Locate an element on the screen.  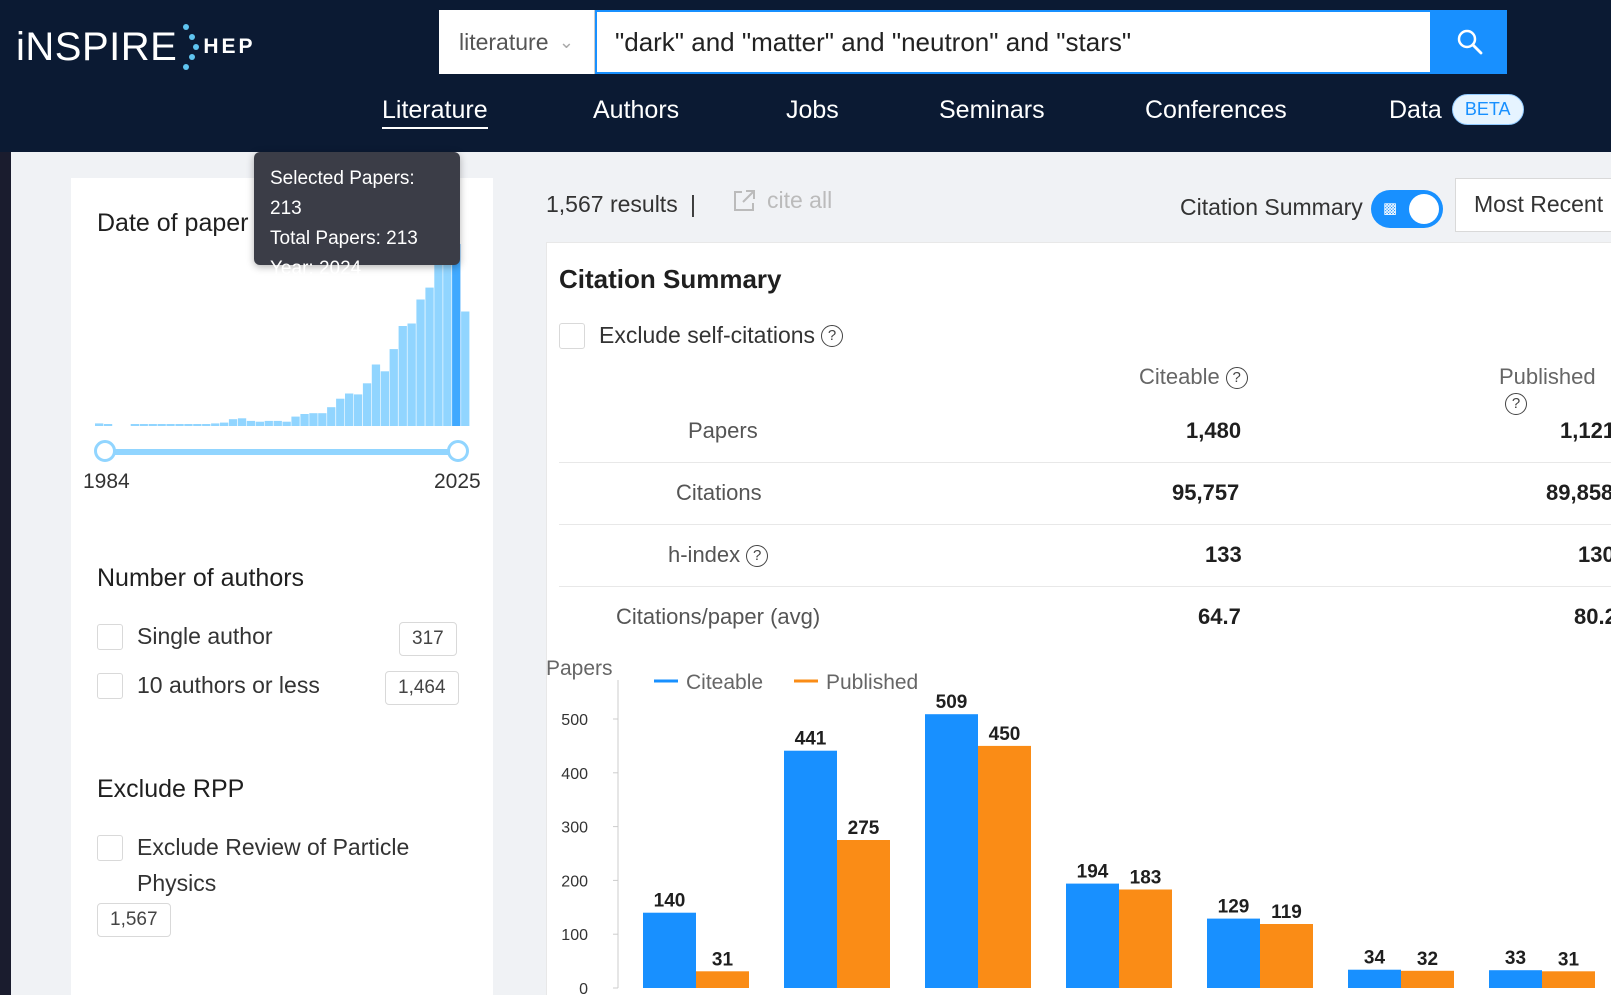
exclude-self-citations-checkbox is located at coordinates (572, 335).